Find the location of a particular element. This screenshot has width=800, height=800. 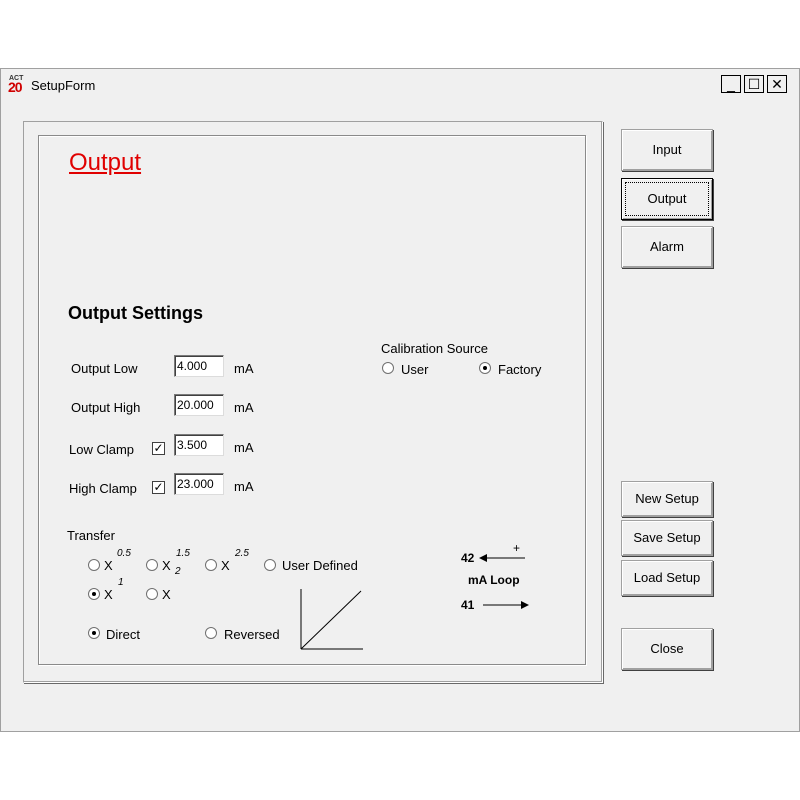

transfer-x152-base: X is located at coordinates (166, 565).